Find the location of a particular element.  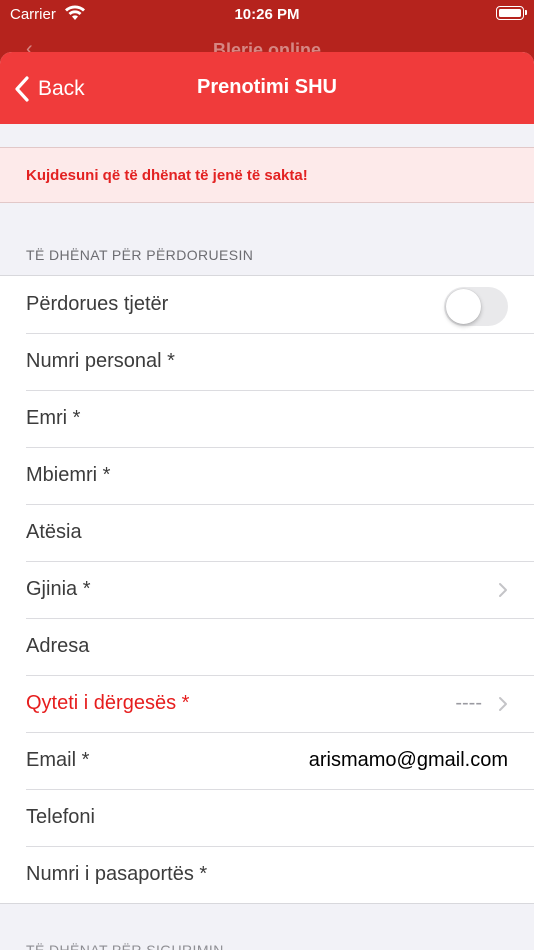

row-delivery-city: Qyteti i dërgesës * ---- is located at coordinates (267, 703).